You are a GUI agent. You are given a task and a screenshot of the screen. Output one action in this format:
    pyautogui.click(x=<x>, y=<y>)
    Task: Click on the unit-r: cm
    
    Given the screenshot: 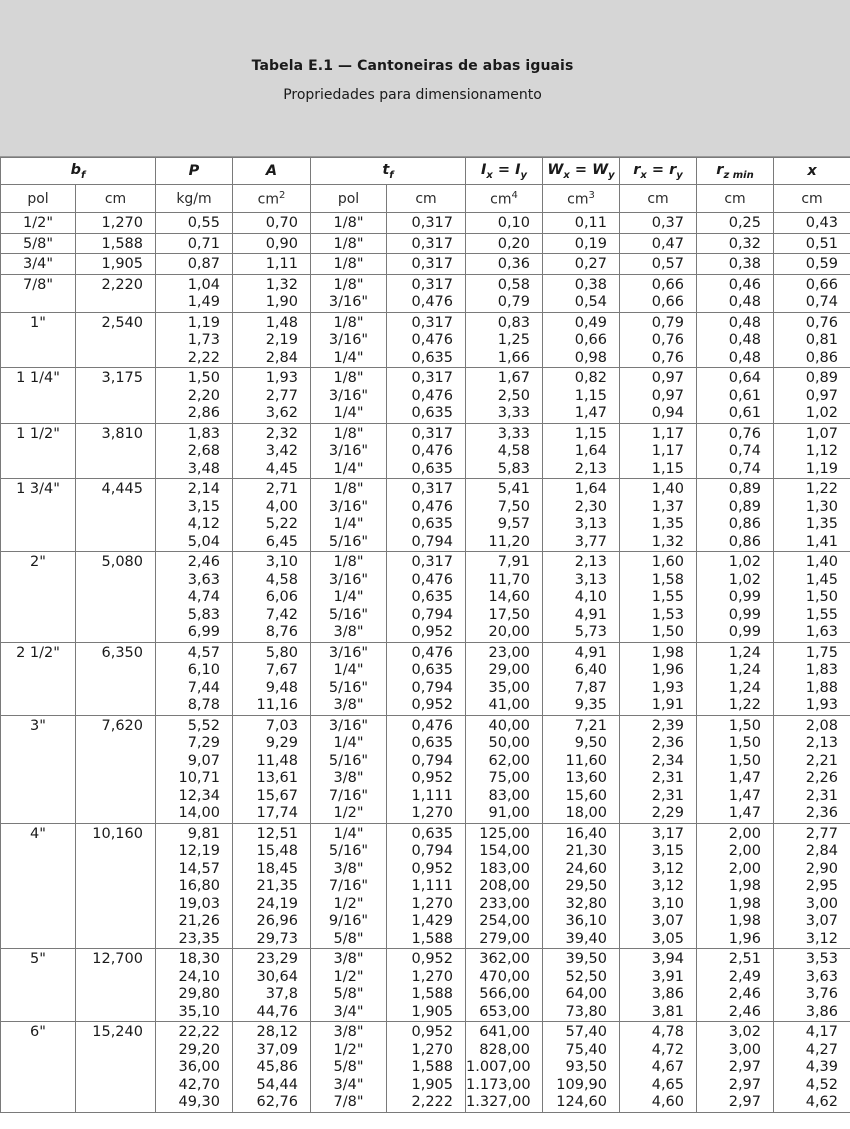 What is the action you would take?
    pyautogui.click(x=658, y=198)
    